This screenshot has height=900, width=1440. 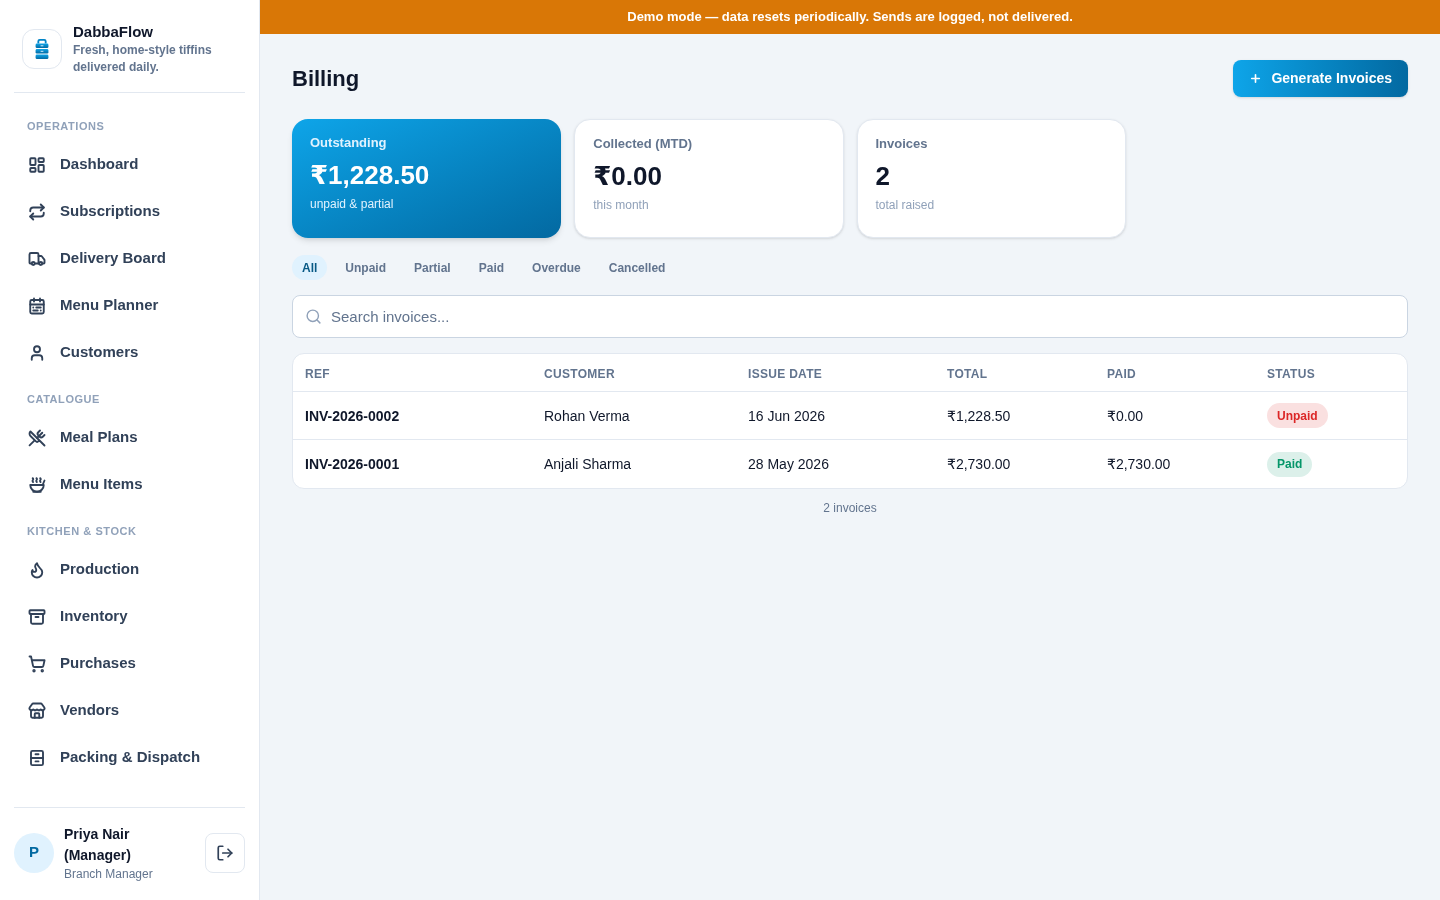 What do you see at coordinates (1125, 415) in the screenshot?
I see `amount-paid: ₹0.00` at bounding box center [1125, 415].